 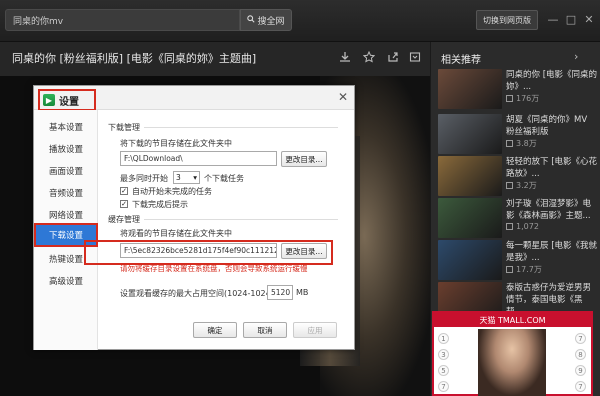 What do you see at coordinates (124, 204) in the screenshot?
I see `done-prompt-checkbox: ✓` at bounding box center [124, 204].